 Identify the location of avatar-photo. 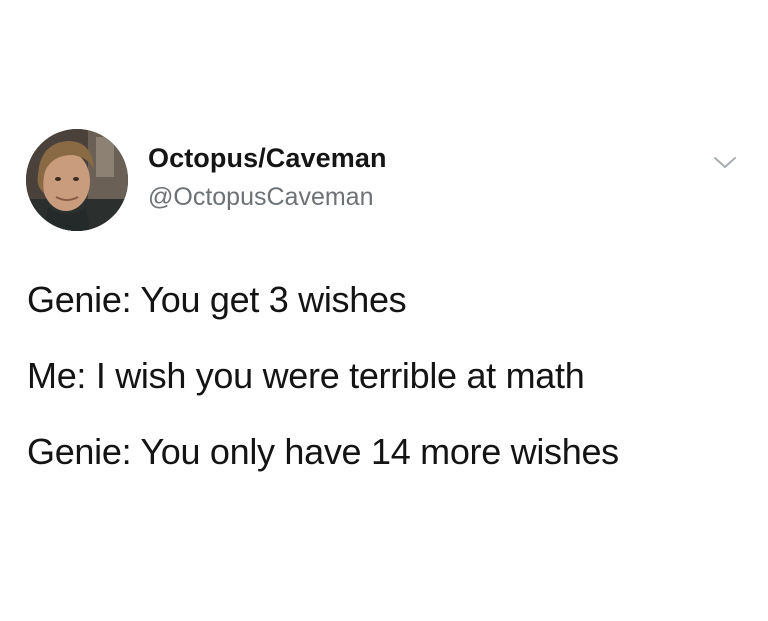
(77, 180).